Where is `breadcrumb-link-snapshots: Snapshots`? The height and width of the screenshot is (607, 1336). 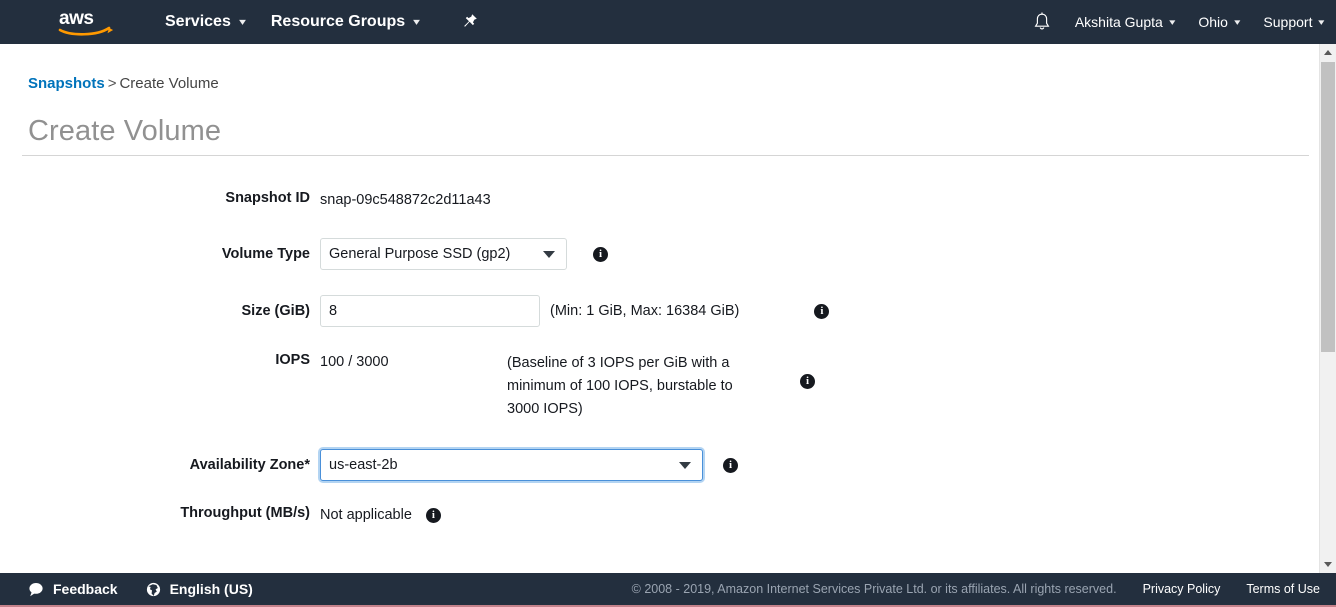
breadcrumb-link-snapshots: Snapshots is located at coordinates (66, 83).